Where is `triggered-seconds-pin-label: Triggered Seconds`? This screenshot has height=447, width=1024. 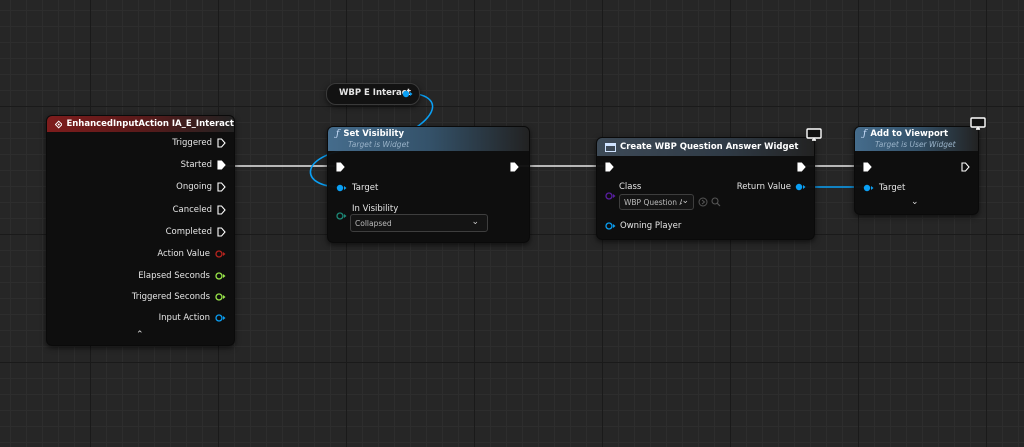
triggered-seconds-pin-label: Triggered Seconds is located at coordinates (170, 297).